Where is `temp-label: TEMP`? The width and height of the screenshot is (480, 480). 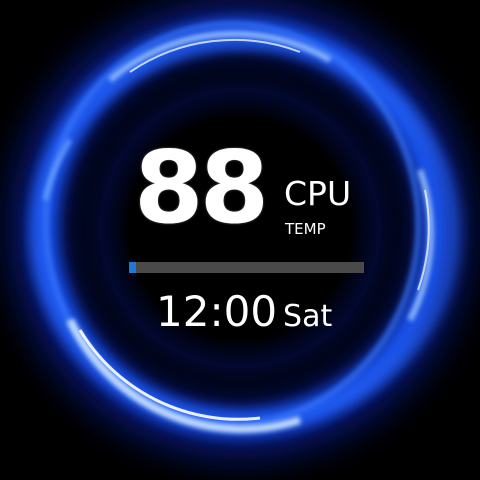 temp-label: TEMP is located at coordinates (305, 229).